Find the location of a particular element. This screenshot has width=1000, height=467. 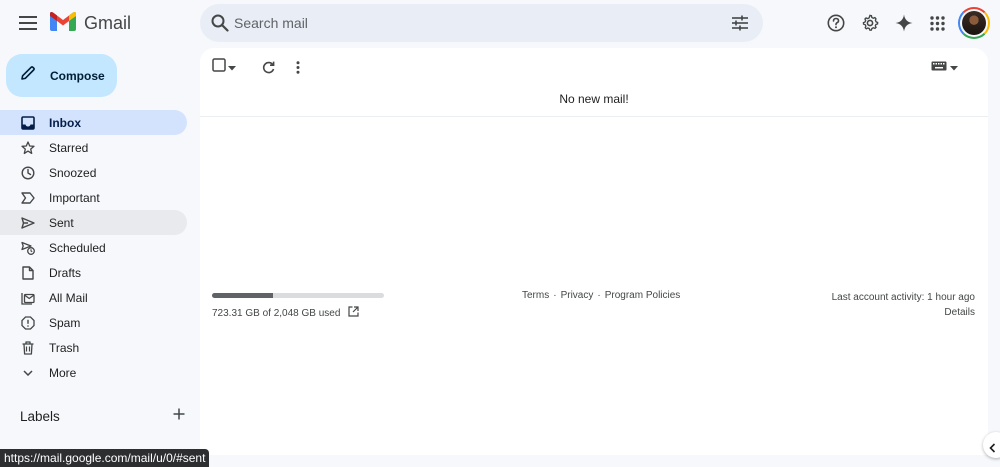

sidebar-item-spam: Spam is located at coordinates (93, 322).